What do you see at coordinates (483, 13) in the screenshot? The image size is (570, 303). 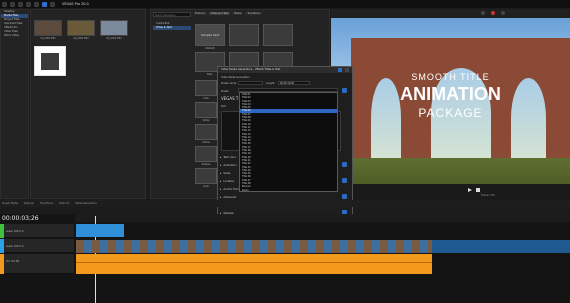 I see `preview-quality-button` at bounding box center [483, 13].